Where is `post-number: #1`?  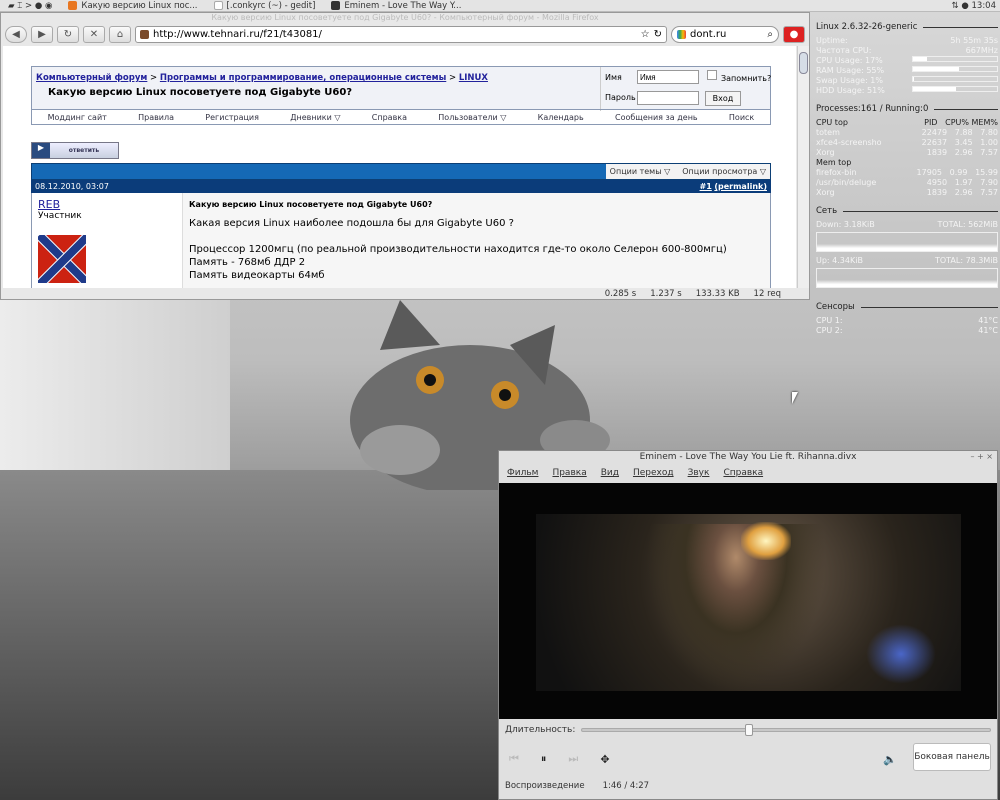
post-number: #1 is located at coordinates (706, 186).